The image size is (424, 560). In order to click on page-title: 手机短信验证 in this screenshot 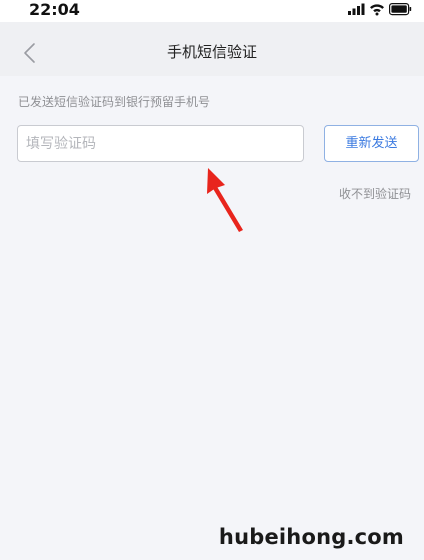, I will do `click(211, 52)`.